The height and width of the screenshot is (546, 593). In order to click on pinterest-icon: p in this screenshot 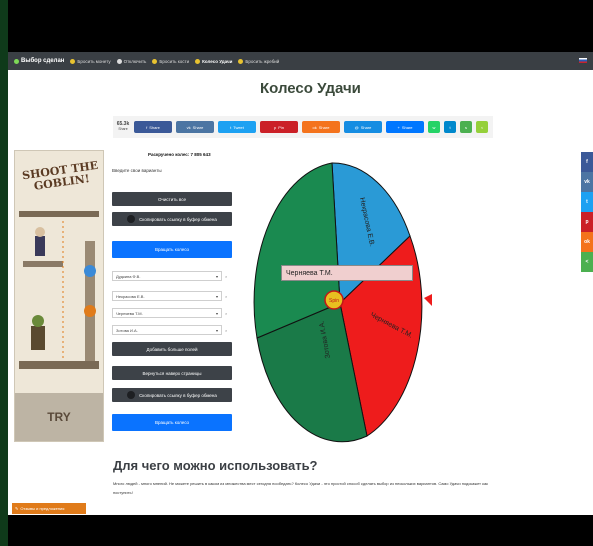, I will do `click(275, 127)`.